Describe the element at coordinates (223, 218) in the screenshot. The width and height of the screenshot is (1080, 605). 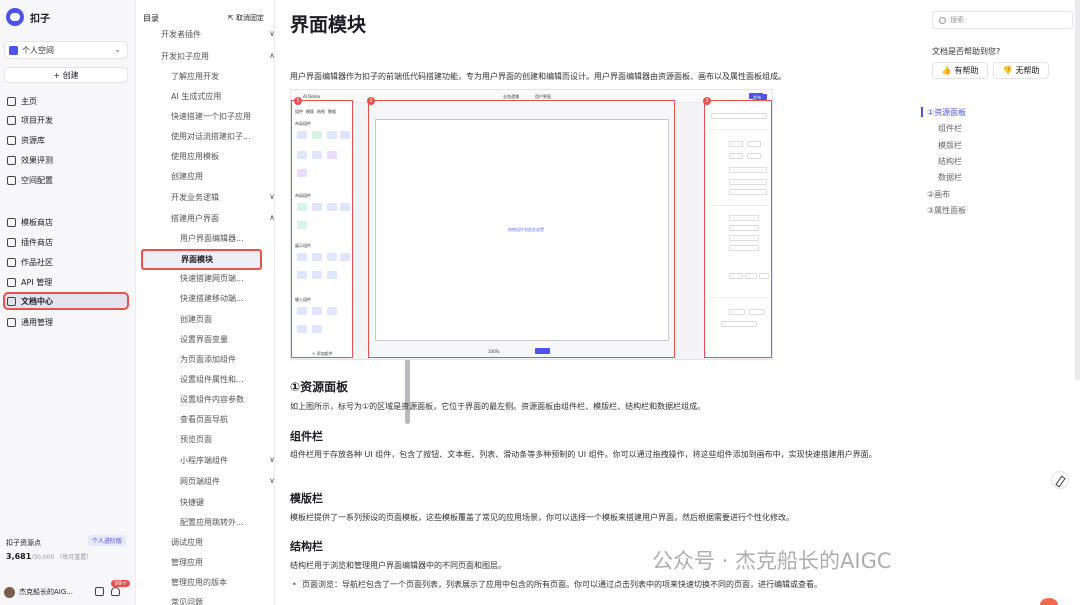
I see `toc-item: 搭建用户界面 ∧` at that location.